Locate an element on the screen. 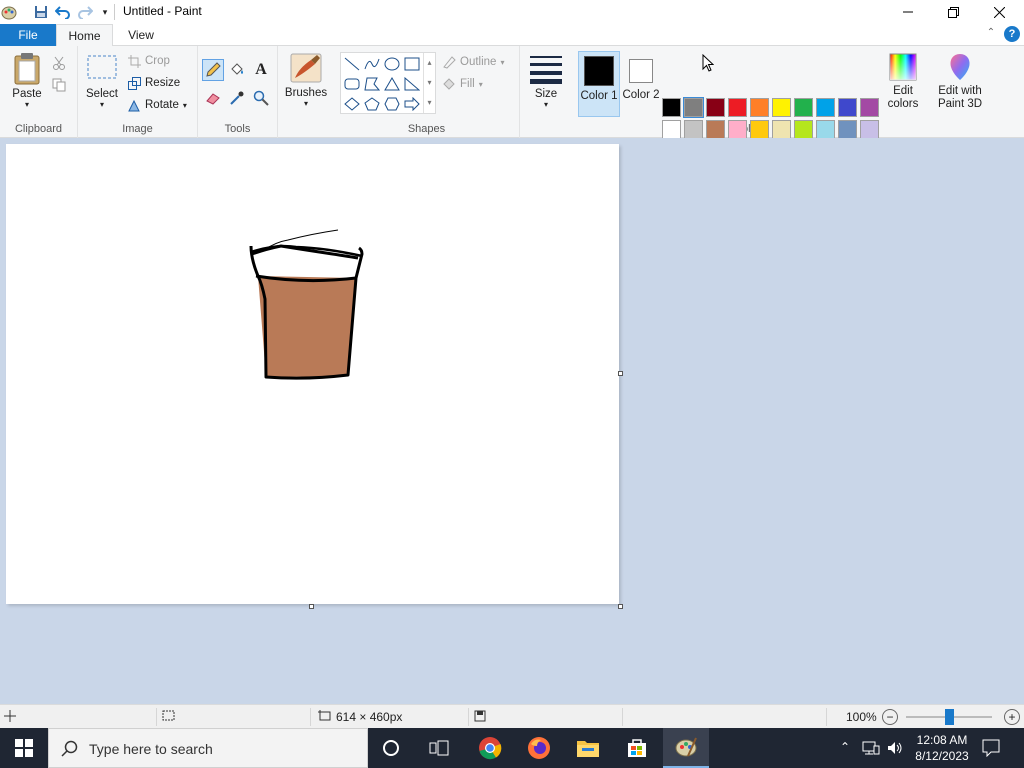 This screenshot has height=768, width=1024. resize-handle-corner is located at coordinates (620, 606).